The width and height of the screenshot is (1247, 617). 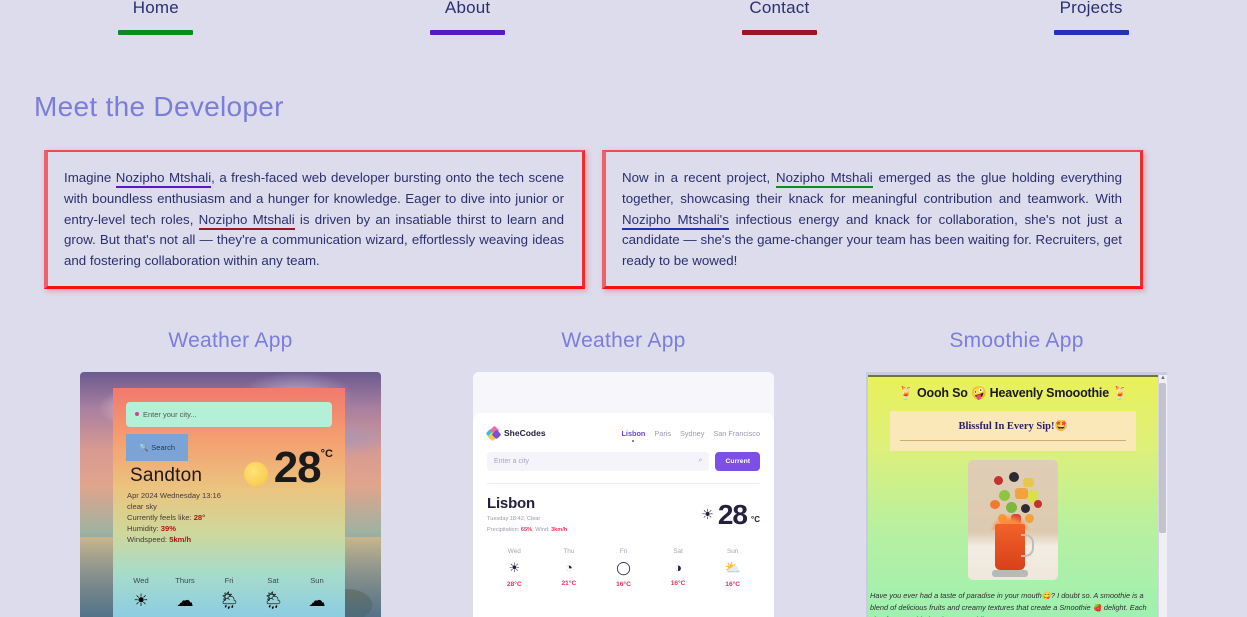 I want to click on nav-underline-home, so click(x=156, y=32).